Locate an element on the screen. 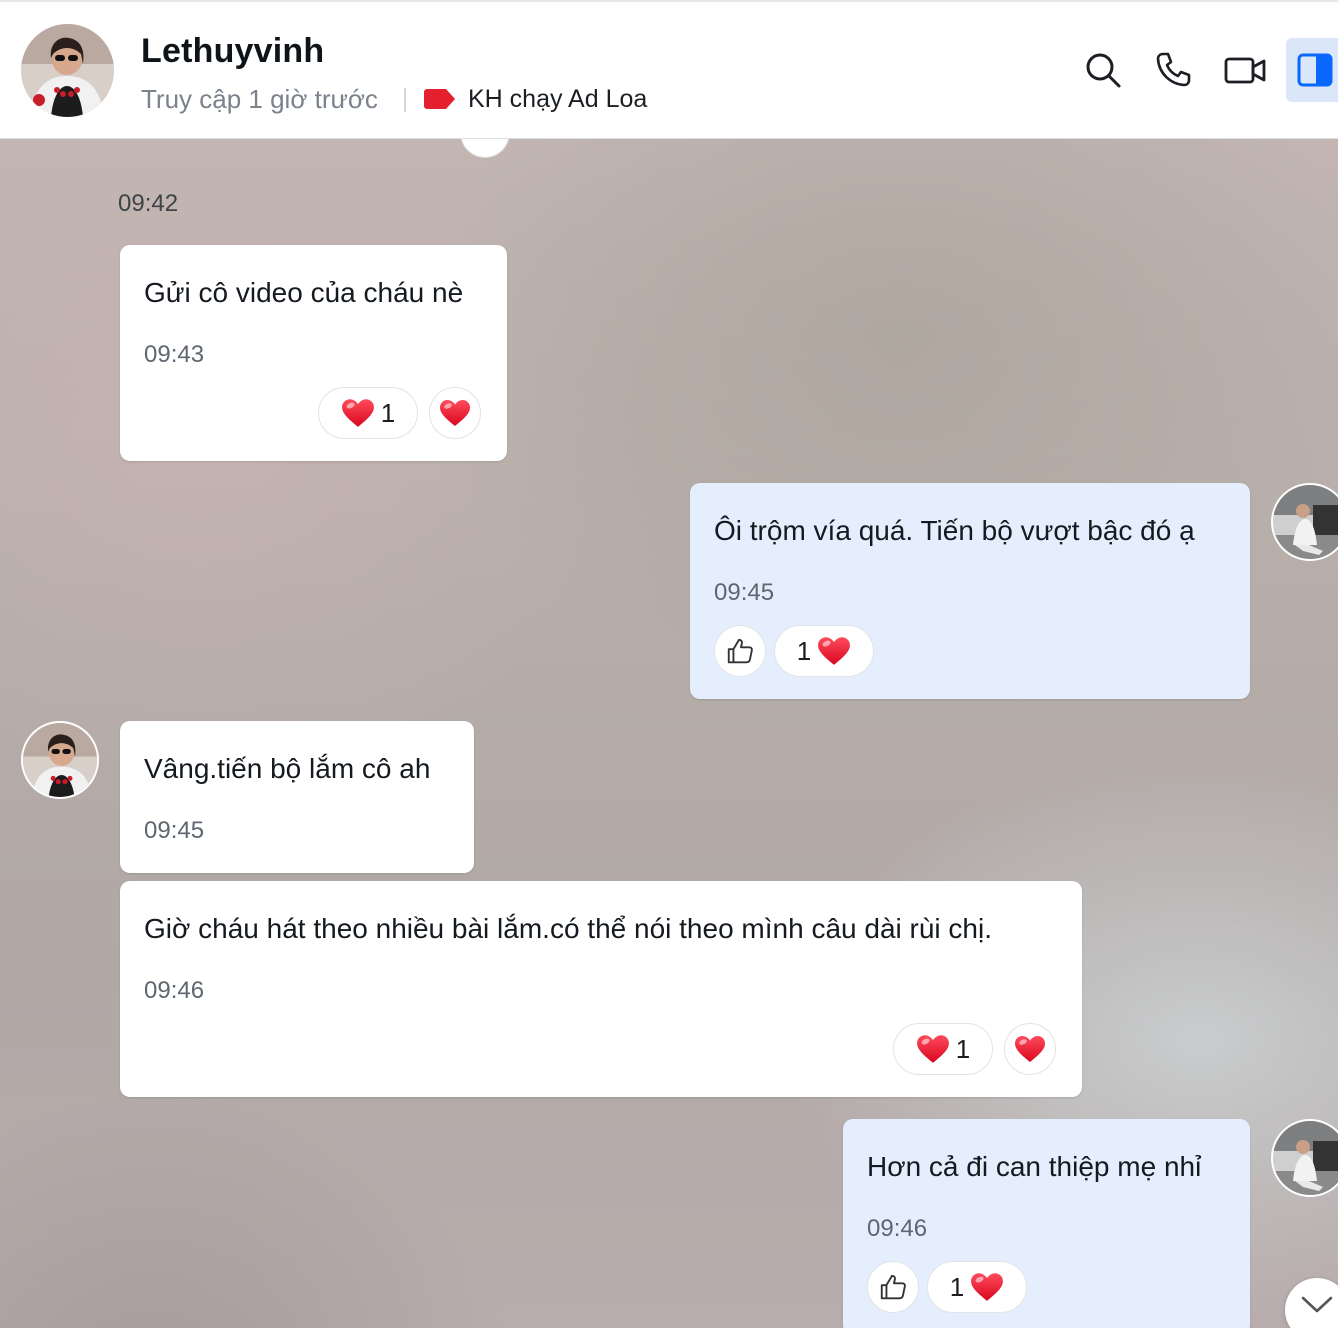 This screenshot has height=1328, width=1338. phone-icon is located at coordinates (1173, 69).